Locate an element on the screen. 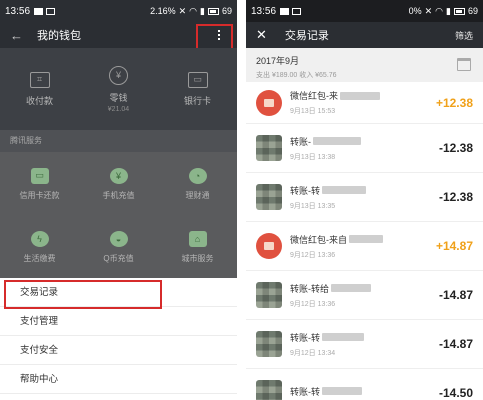 Image resolution: width=483 pixels, height=400 pixels. service-label: 生活缴费 is located at coordinates (39, 258).